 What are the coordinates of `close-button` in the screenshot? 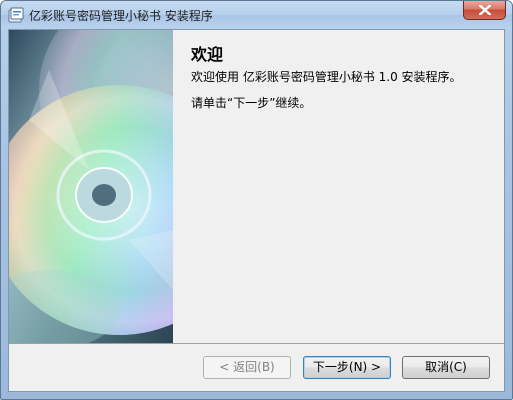 It's located at (484, 10).